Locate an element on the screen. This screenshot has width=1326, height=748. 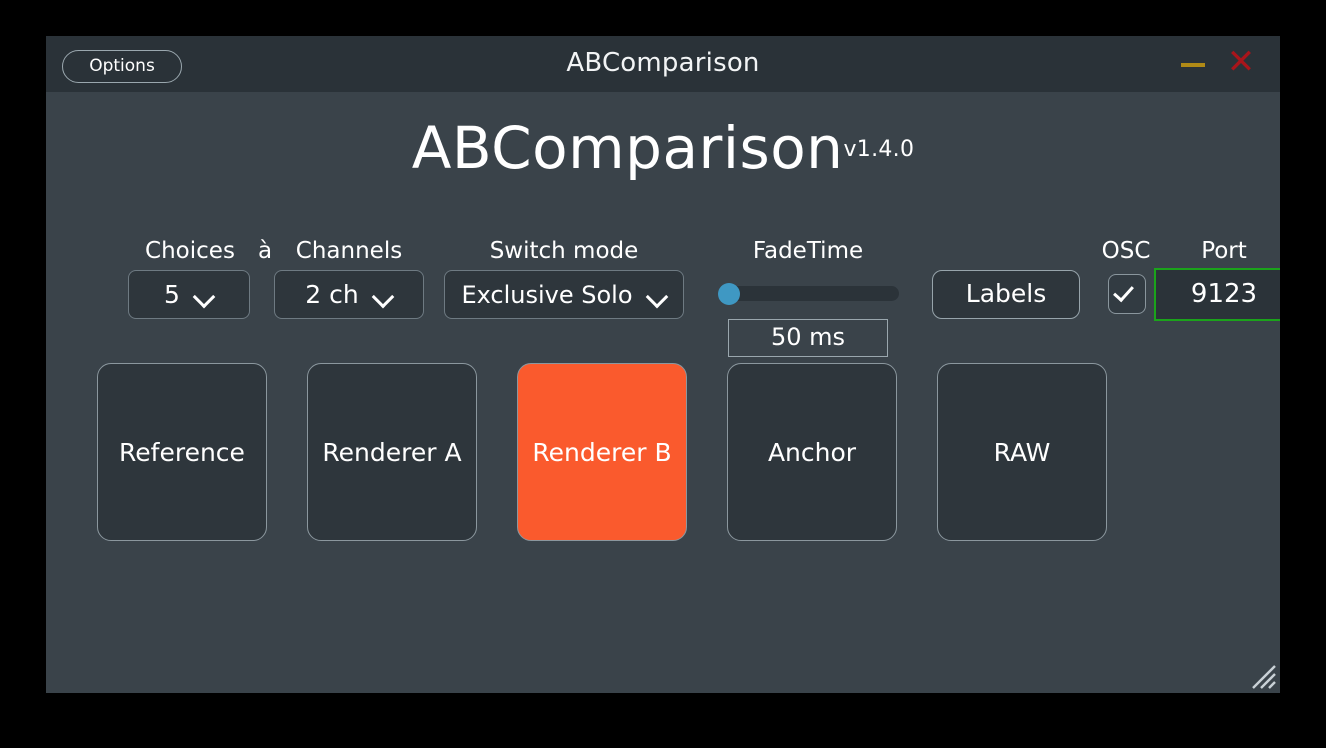
switch-mode-dropdown: Exclusive Solo is located at coordinates (564, 294).